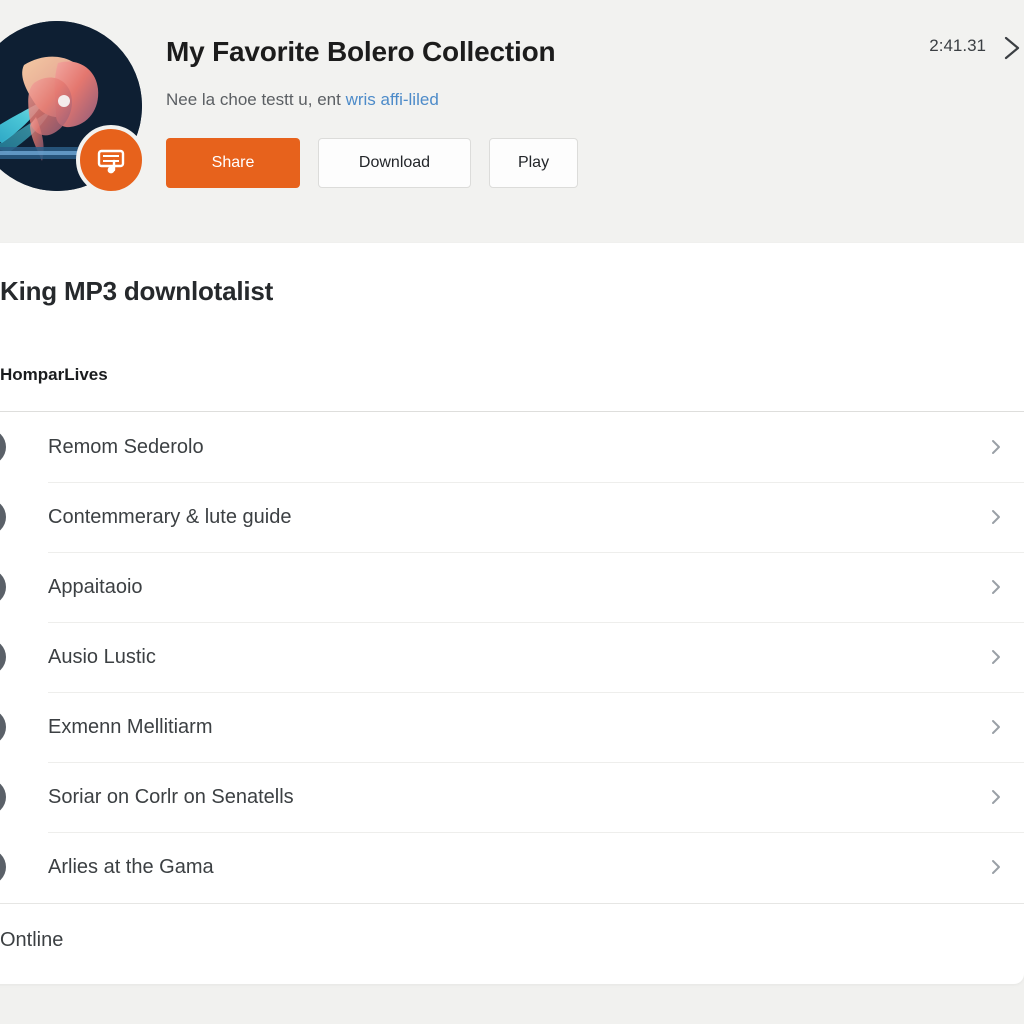  What do you see at coordinates (3, 867) in the screenshot?
I see `media-box-icon` at bounding box center [3, 867].